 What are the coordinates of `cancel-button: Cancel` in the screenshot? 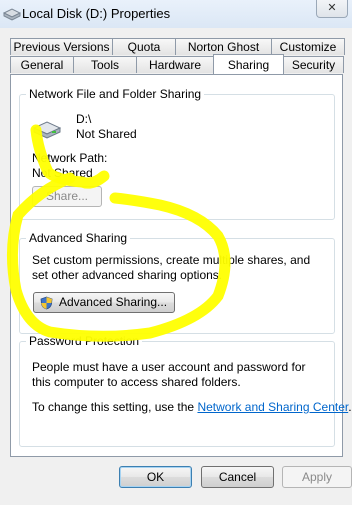 It's located at (237, 477).